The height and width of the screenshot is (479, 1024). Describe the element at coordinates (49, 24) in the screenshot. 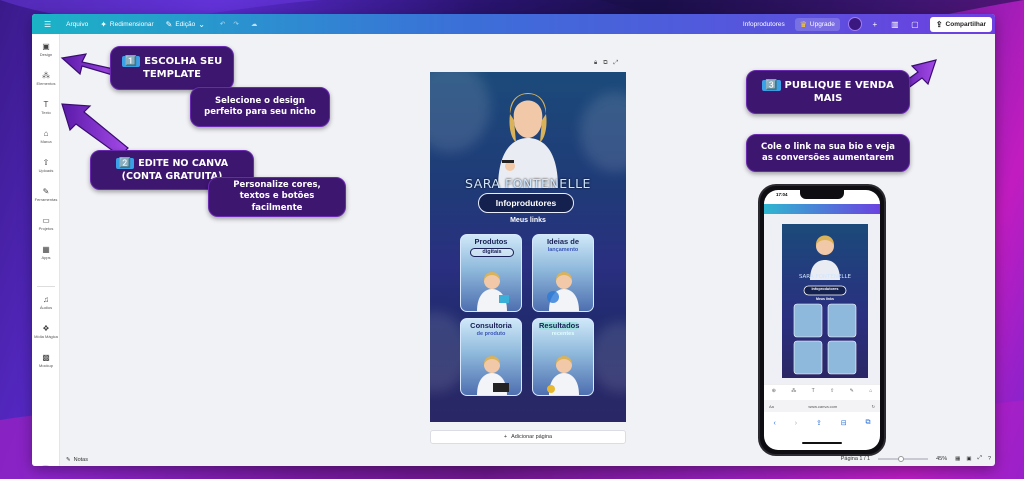

I see `menu-button: ☰` at that location.